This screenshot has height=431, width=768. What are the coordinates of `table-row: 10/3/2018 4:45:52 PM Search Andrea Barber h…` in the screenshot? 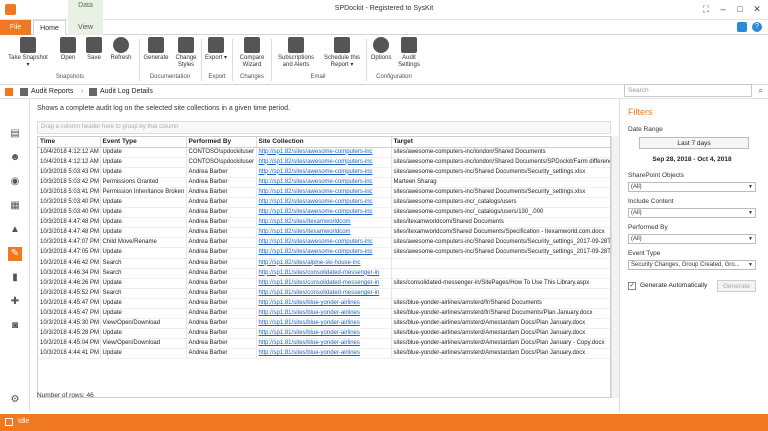 It's located at (324, 293).